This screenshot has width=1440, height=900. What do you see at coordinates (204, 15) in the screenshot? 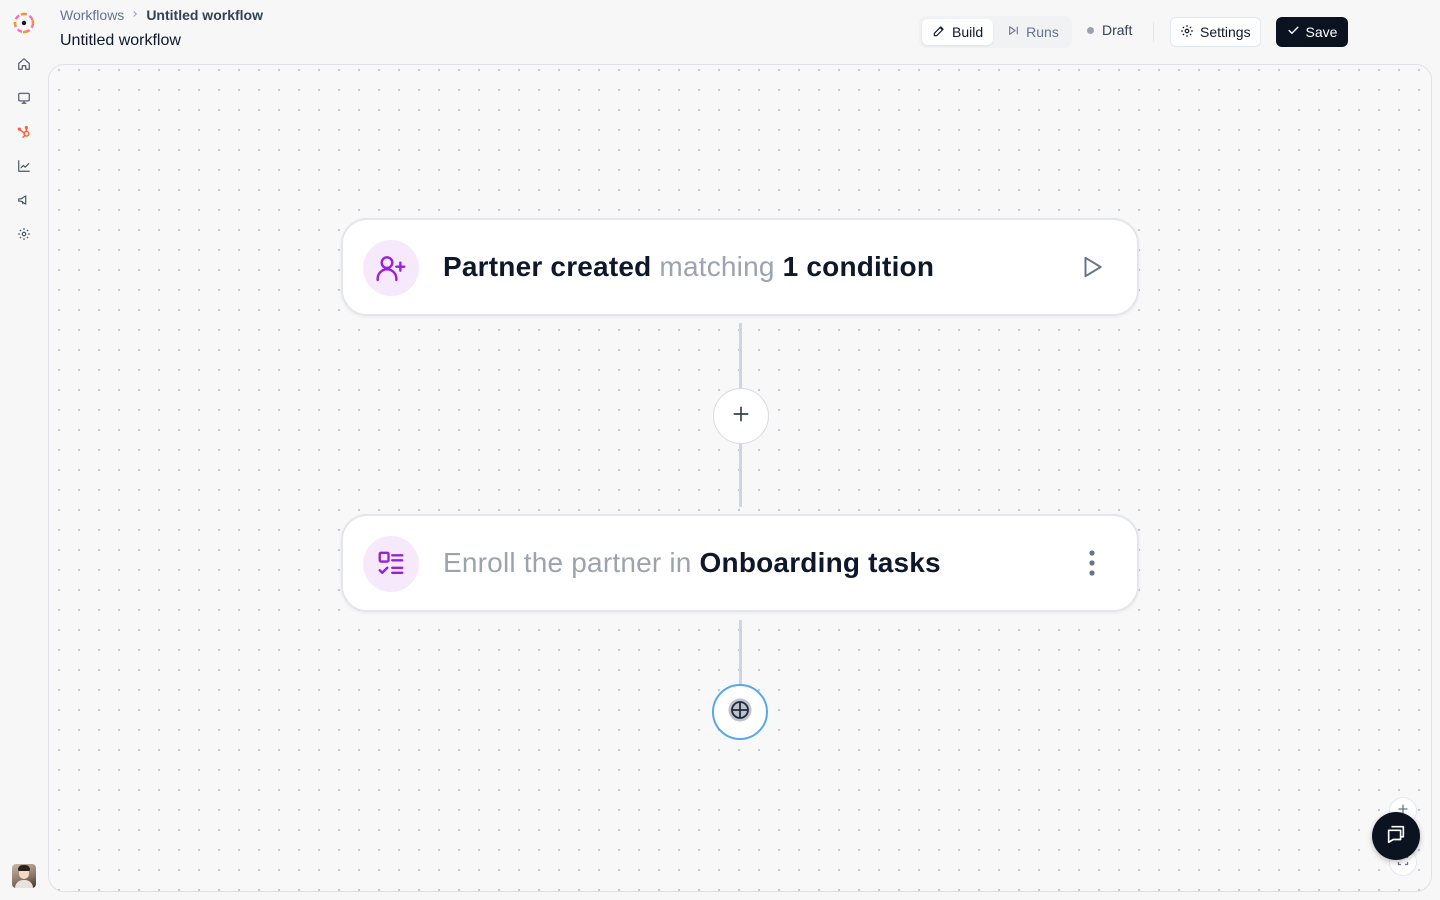
I see `breadcrumb-current: Untitled workflow` at bounding box center [204, 15].